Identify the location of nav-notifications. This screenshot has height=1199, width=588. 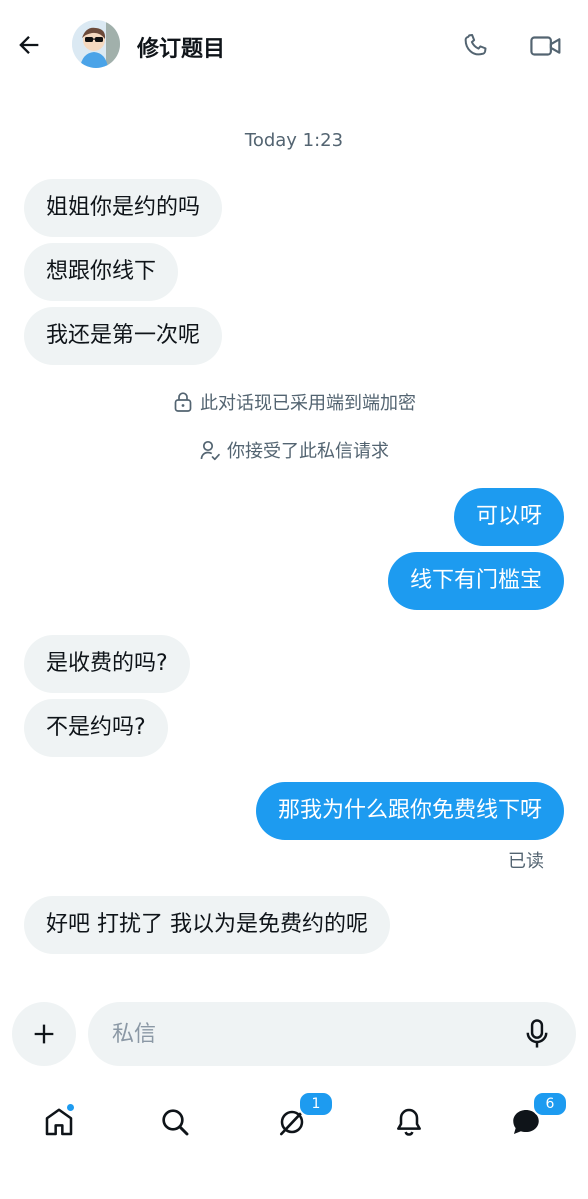
(409, 1122).